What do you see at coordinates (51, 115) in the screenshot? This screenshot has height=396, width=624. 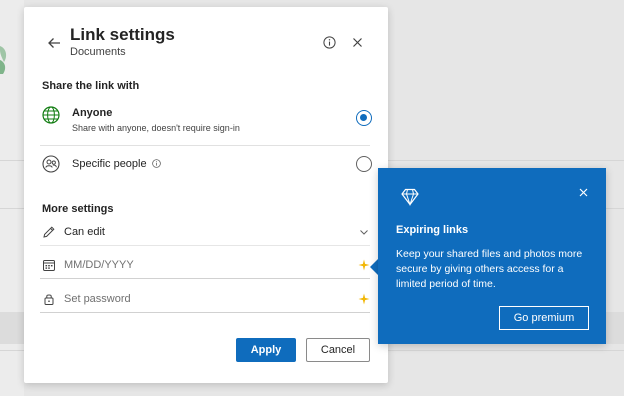 I see `globe-icon` at bounding box center [51, 115].